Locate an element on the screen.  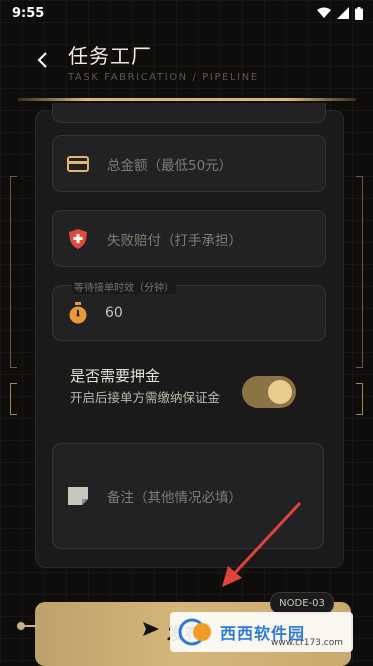
header-divider is located at coordinates (187, 99).